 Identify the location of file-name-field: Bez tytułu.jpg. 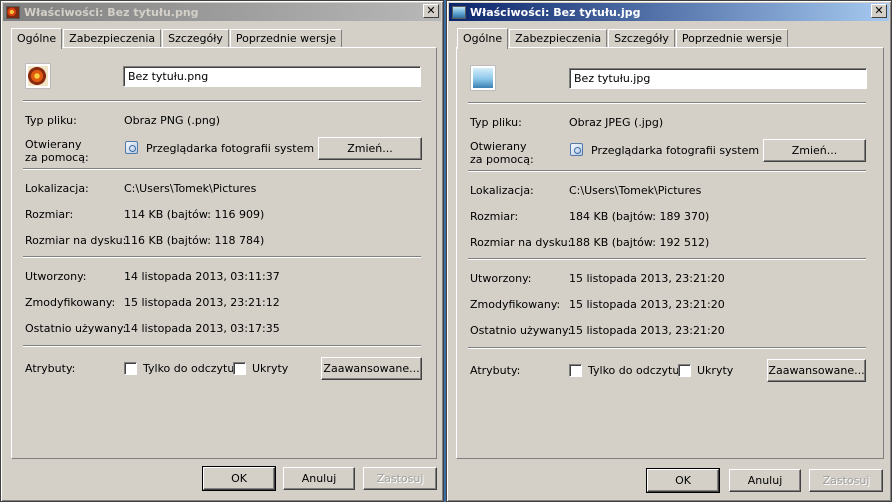
(718, 78).